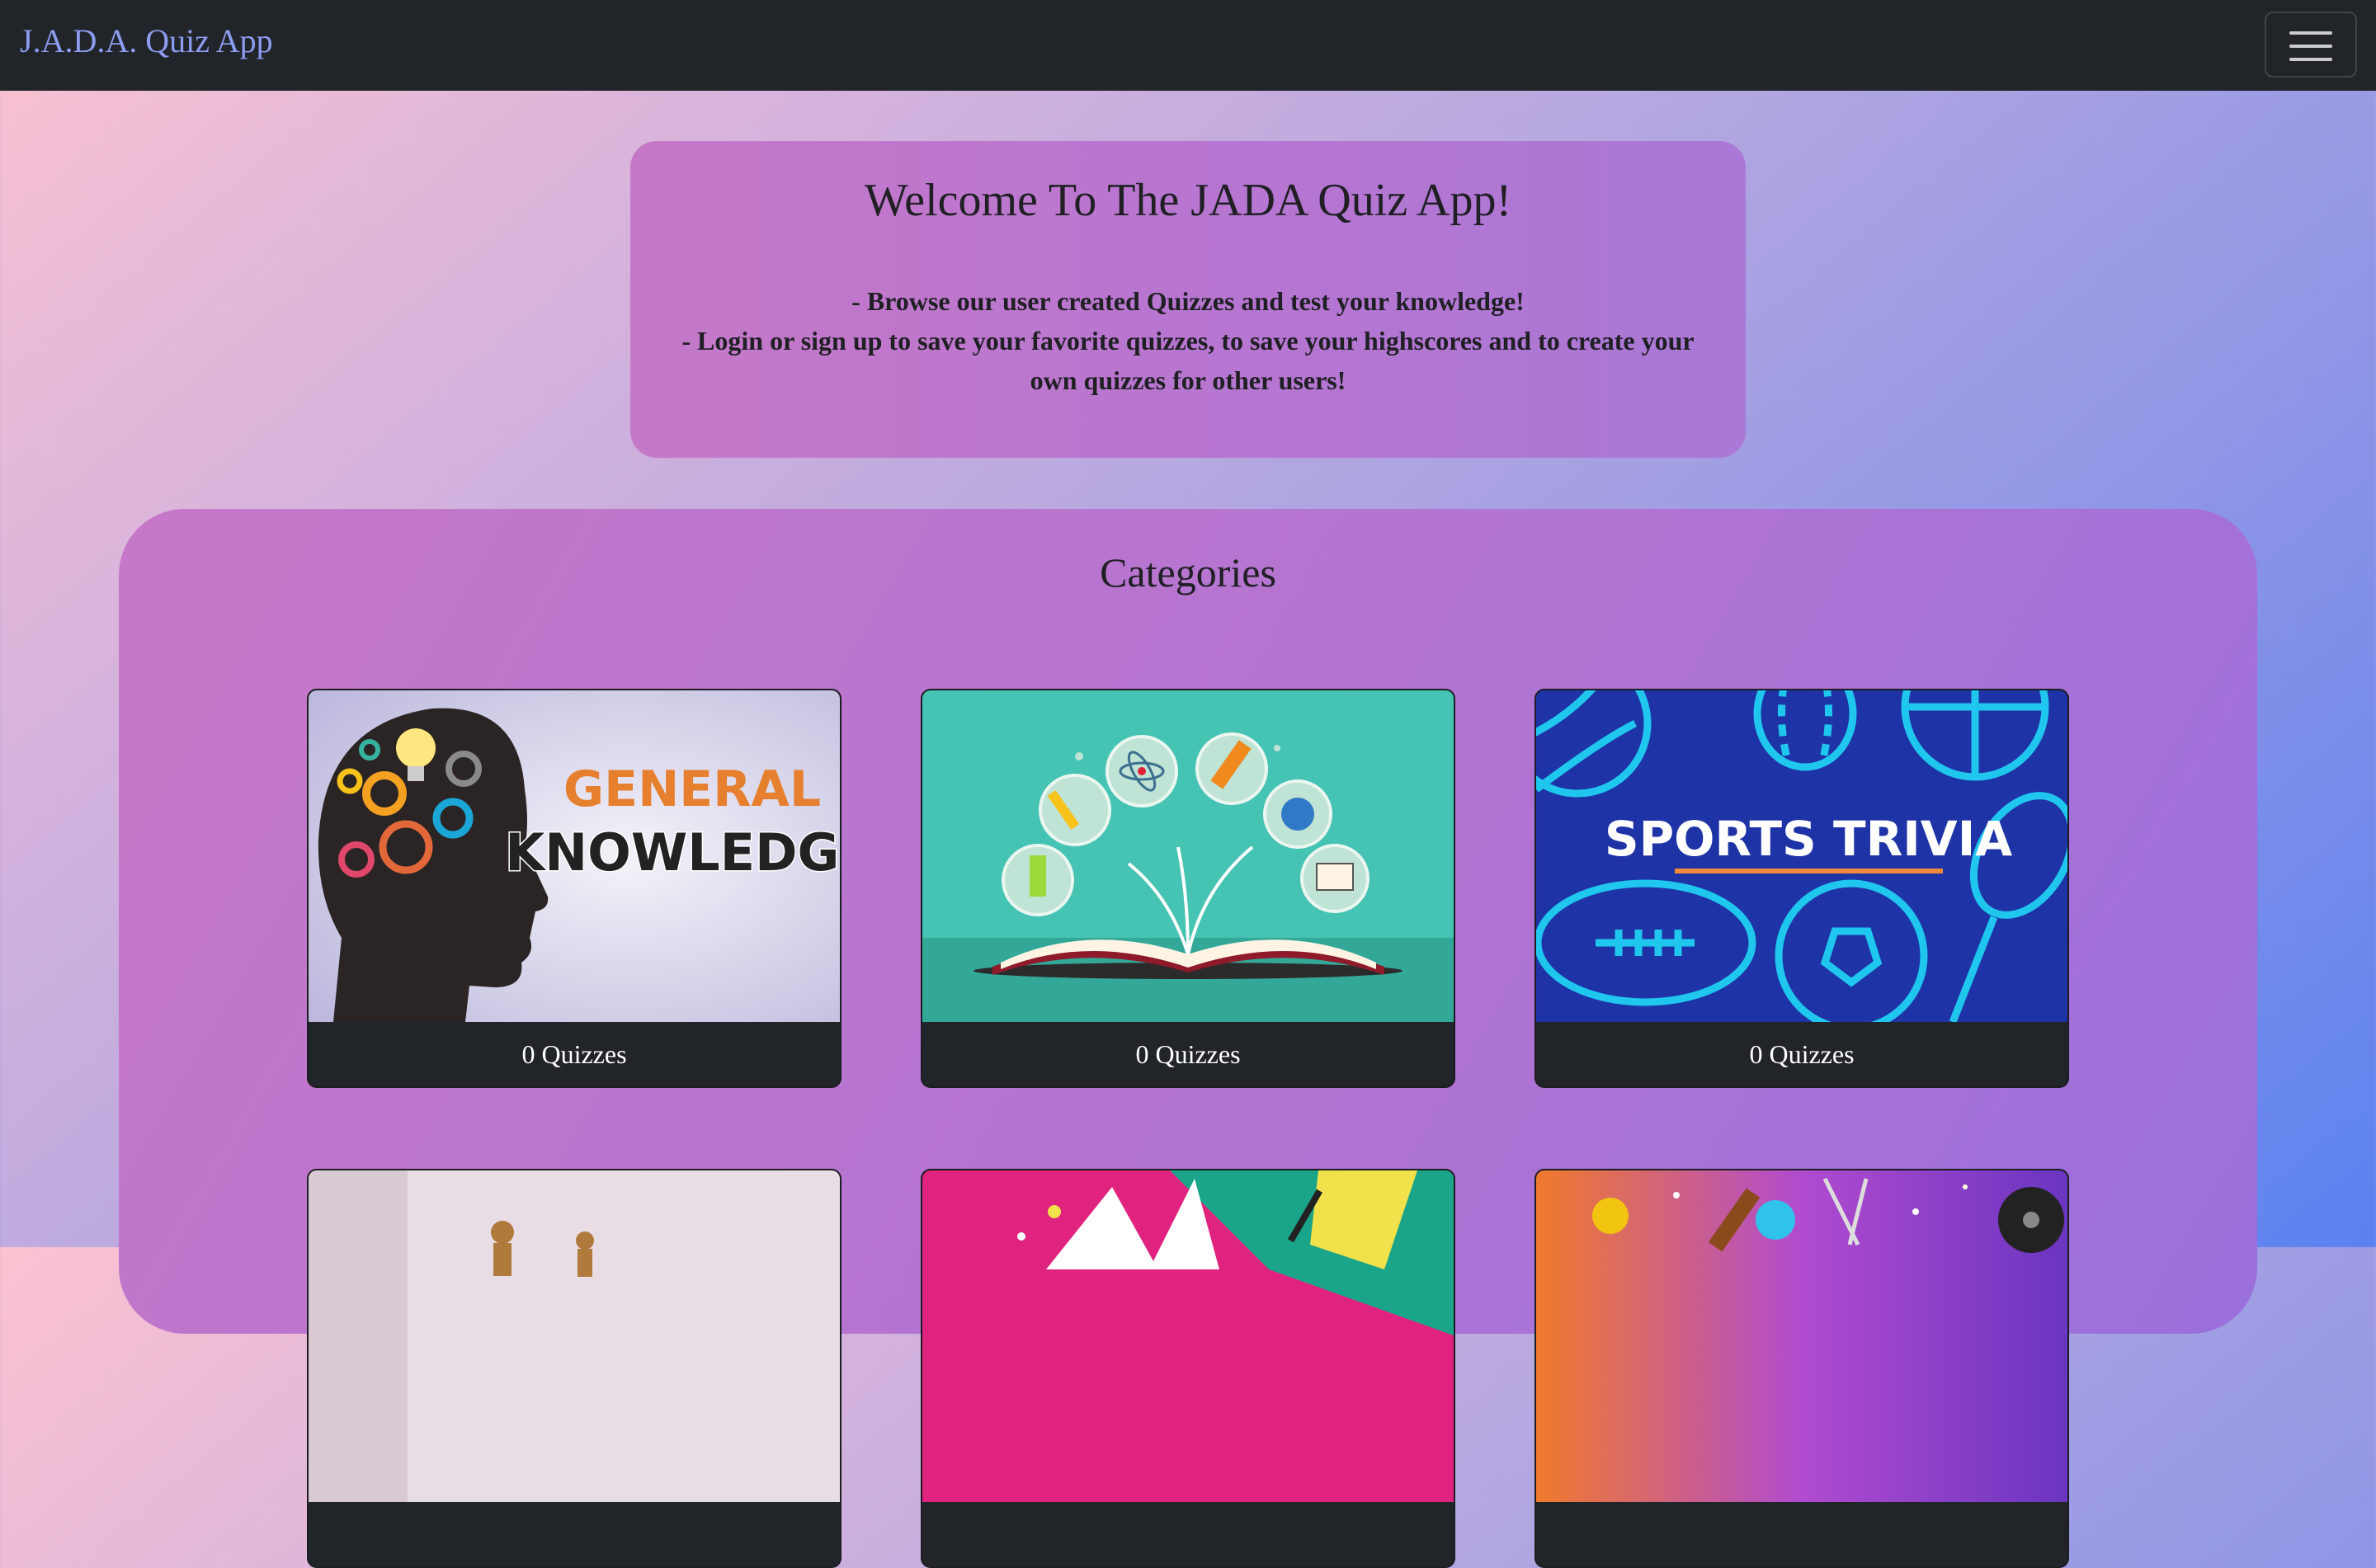 The height and width of the screenshot is (1568, 2376). What do you see at coordinates (574, 1336) in the screenshot?
I see `chess-image` at bounding box center [574, 1336].